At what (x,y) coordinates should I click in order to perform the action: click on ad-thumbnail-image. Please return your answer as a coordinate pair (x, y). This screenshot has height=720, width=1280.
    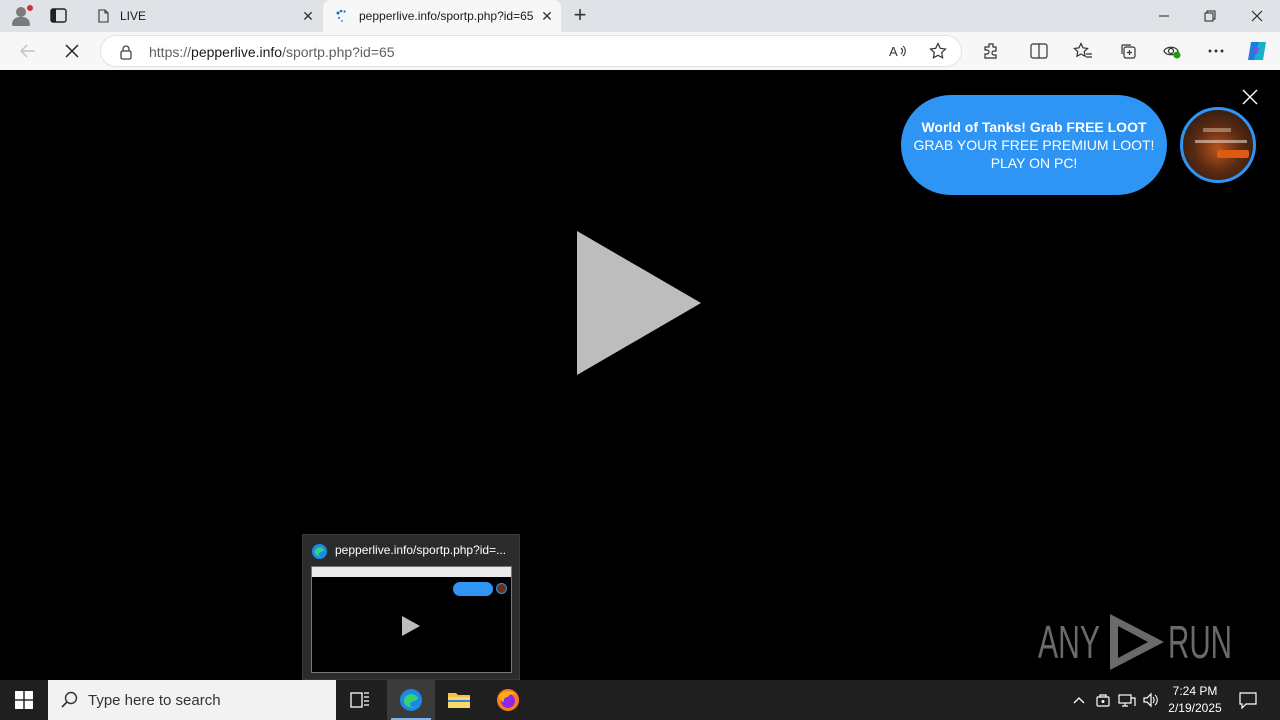
    Looking at the image, I should click on (1218, 145).